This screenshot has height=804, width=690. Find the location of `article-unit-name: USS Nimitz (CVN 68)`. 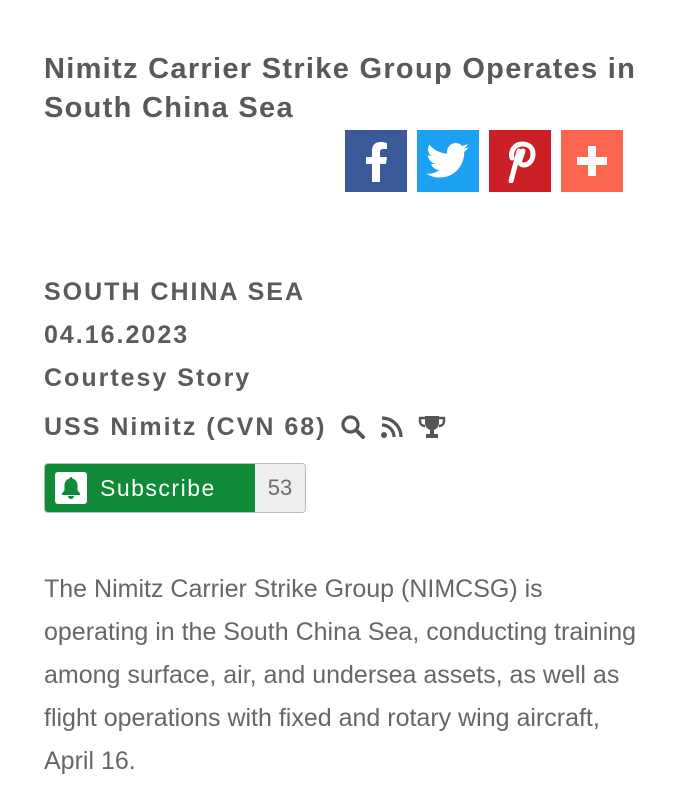

article-unit-name: USS Nimitz (CVN 68) is located at coordinates (185, 426).